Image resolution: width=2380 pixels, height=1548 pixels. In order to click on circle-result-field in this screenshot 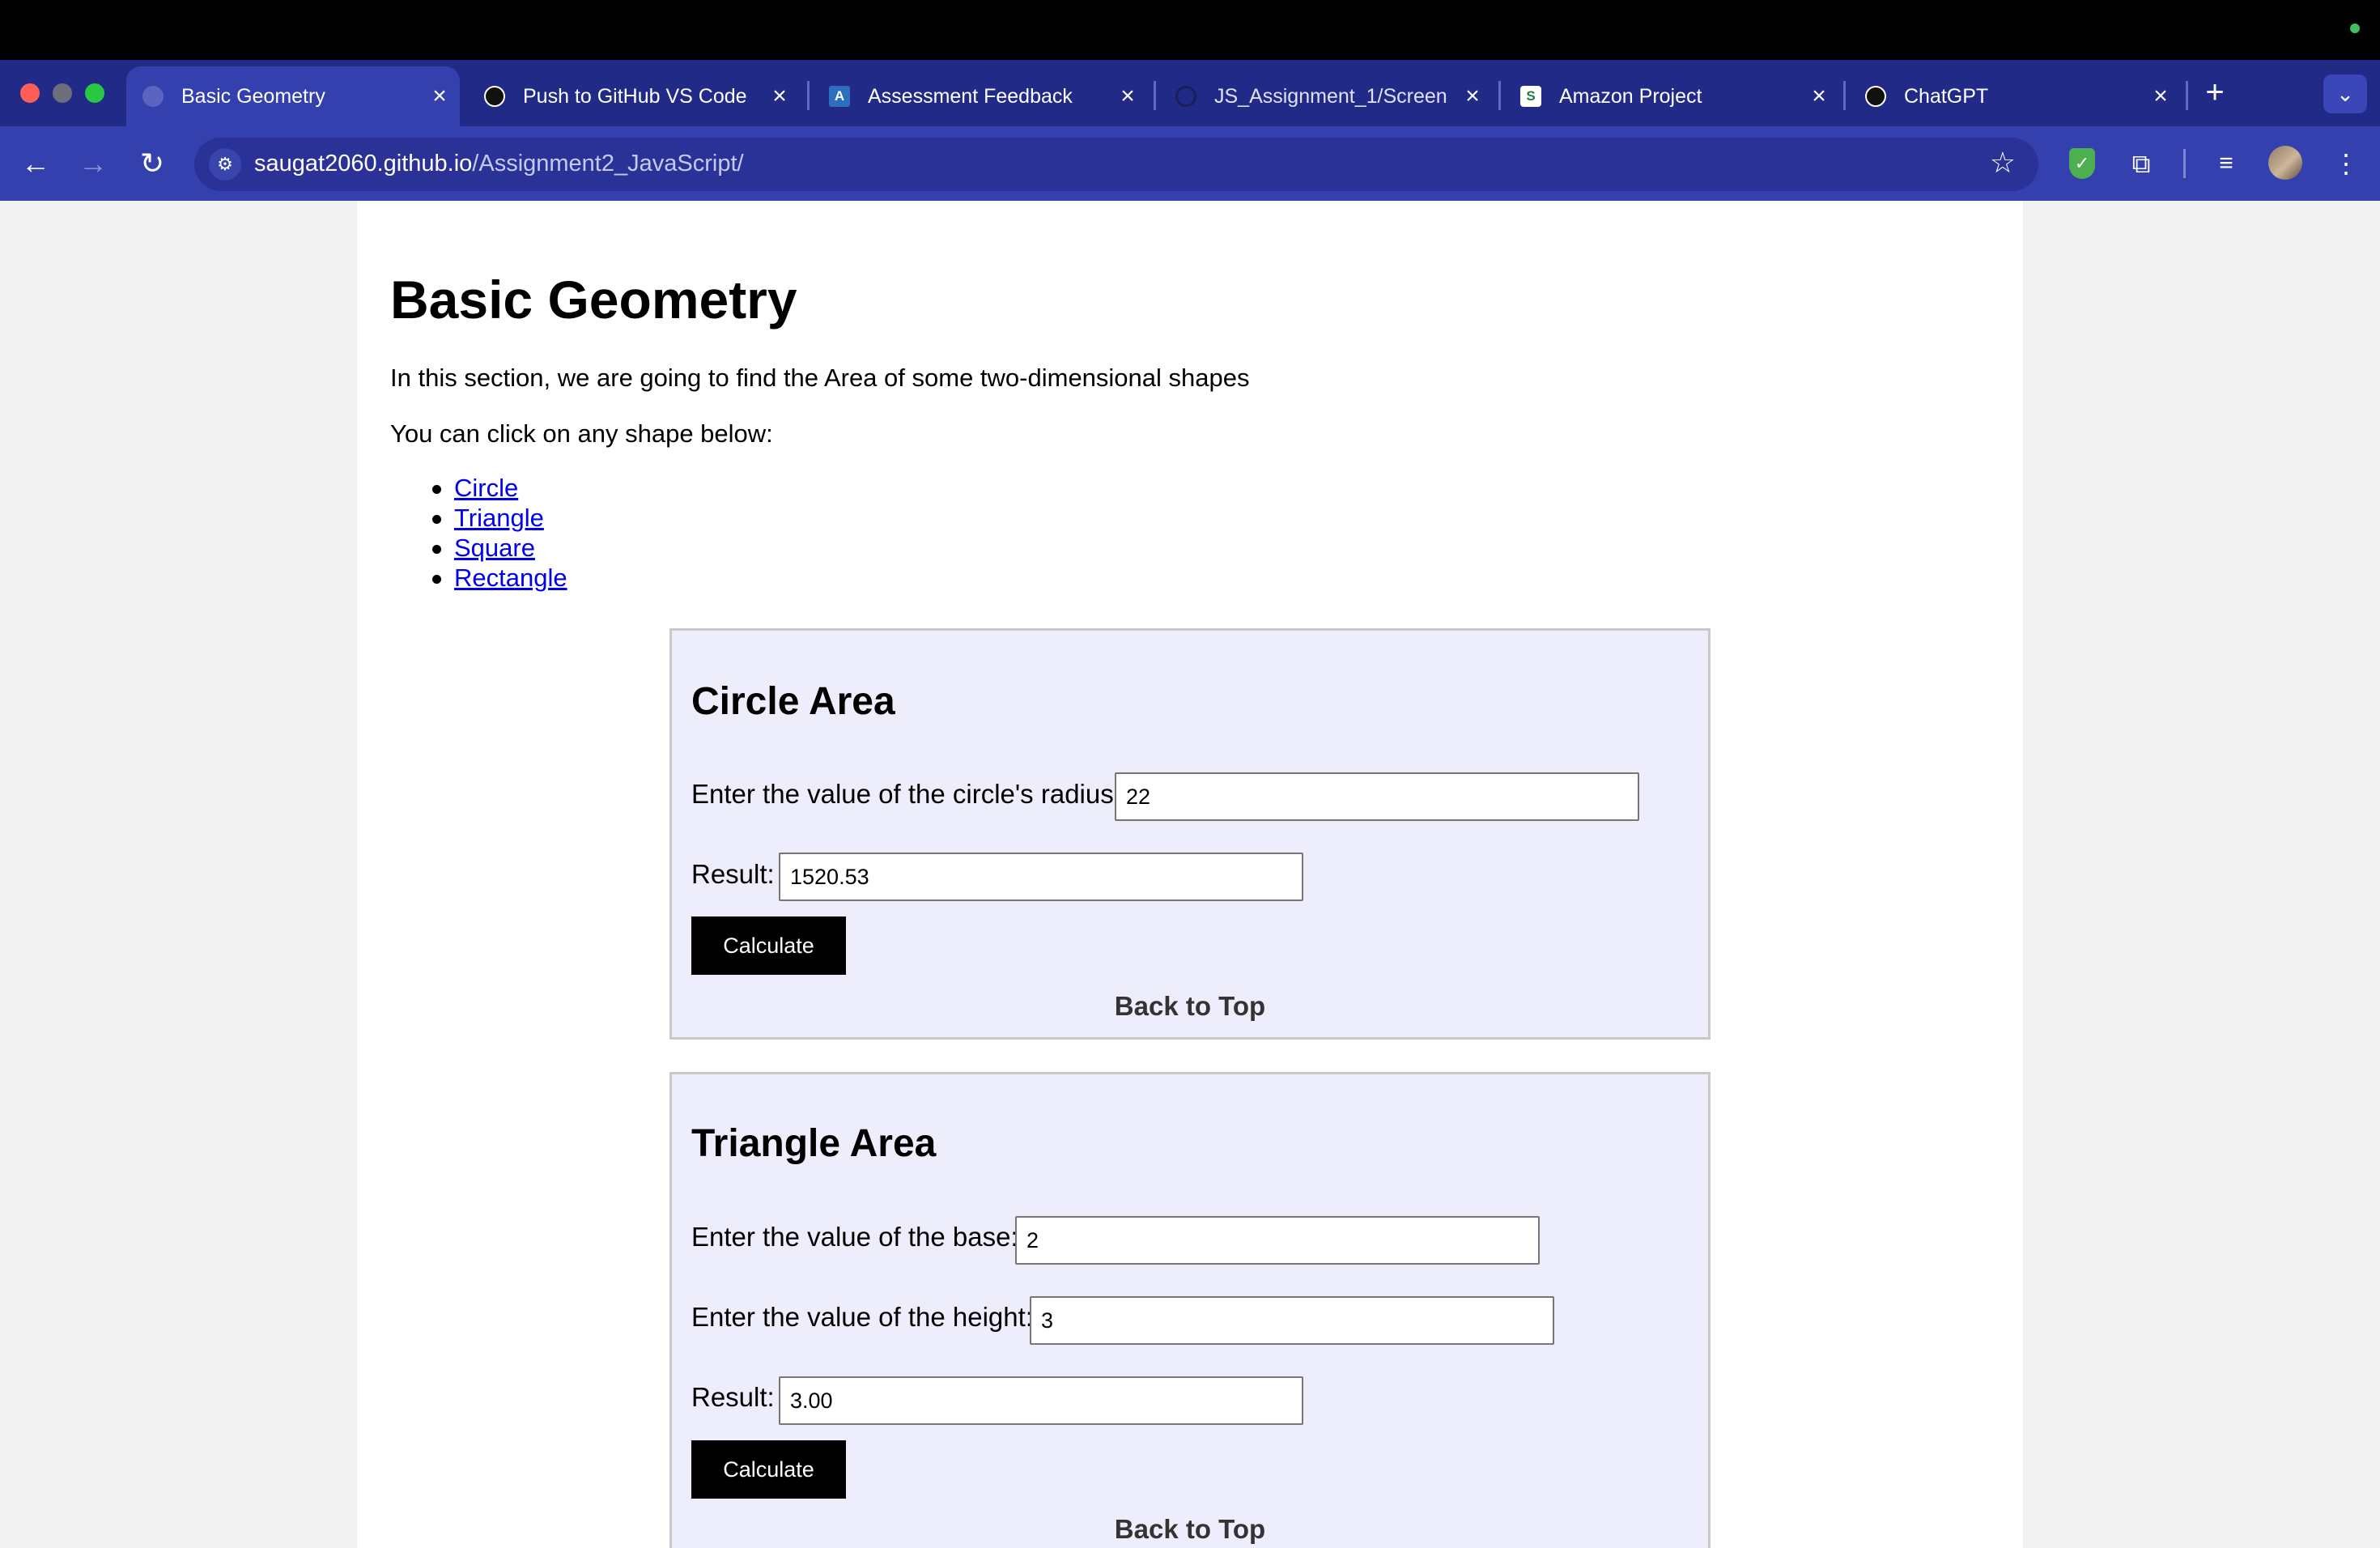, I will do `click(1041, 877)`.